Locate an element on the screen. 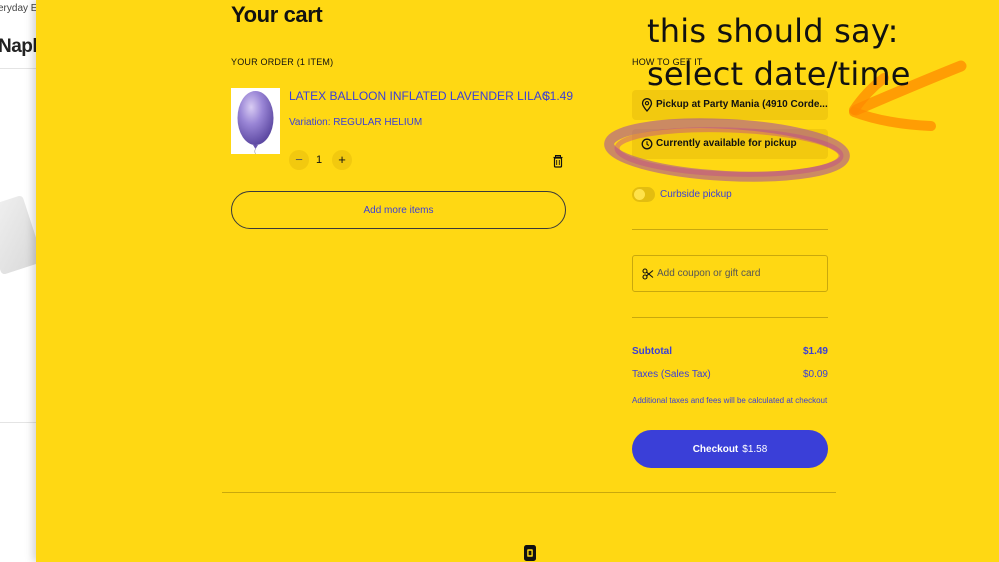  checkout-total: $1.58 is located at coordinates (755, 449).